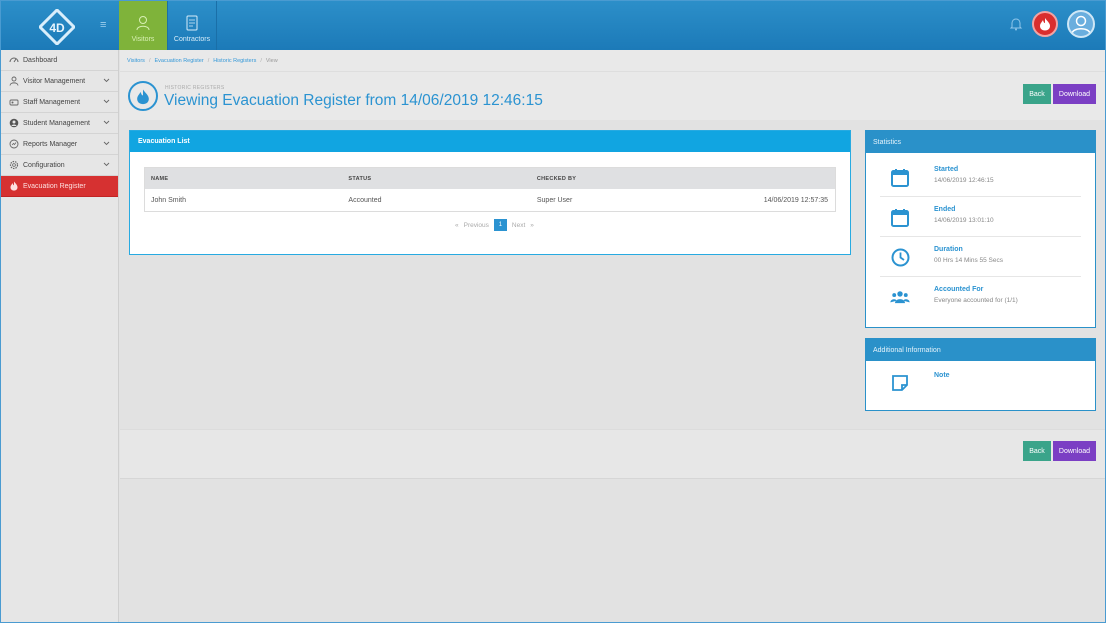 The width and height of the screenshot is (1106, 623). I want to click on breadcrumb-current: View, so click(271, 60).